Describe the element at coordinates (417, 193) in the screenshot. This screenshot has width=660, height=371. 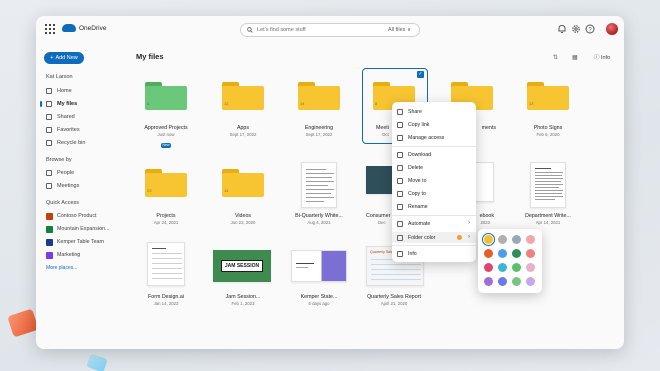
I see `menu-label: Copy to` at that location.